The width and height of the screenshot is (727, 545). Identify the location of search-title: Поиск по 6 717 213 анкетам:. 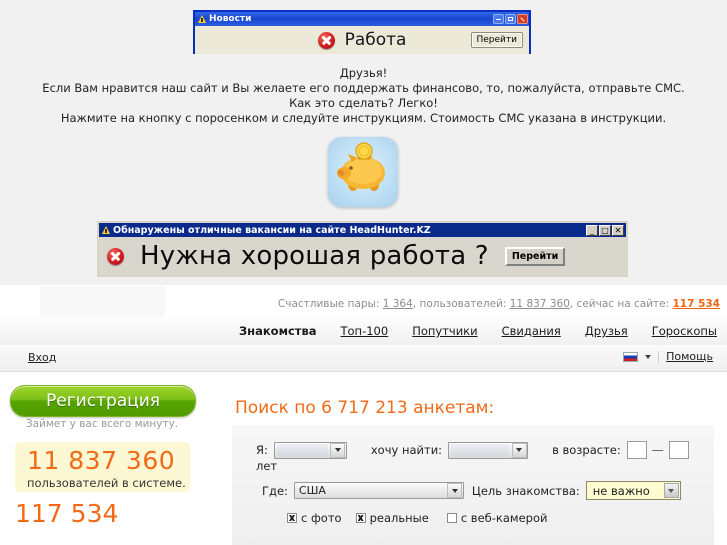
(365, 408).